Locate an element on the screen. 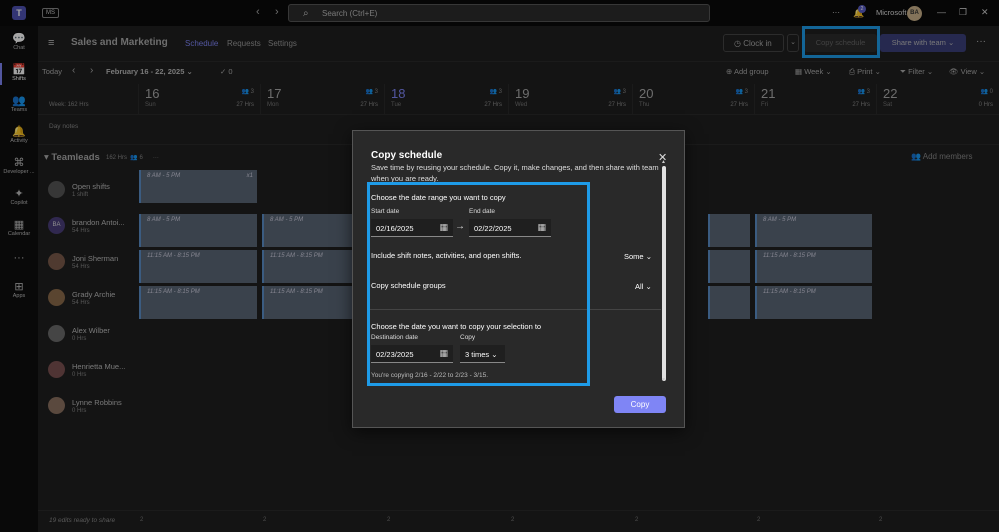  include-options-dropdown: Some ⌄ is located at coordinates (638, 256).